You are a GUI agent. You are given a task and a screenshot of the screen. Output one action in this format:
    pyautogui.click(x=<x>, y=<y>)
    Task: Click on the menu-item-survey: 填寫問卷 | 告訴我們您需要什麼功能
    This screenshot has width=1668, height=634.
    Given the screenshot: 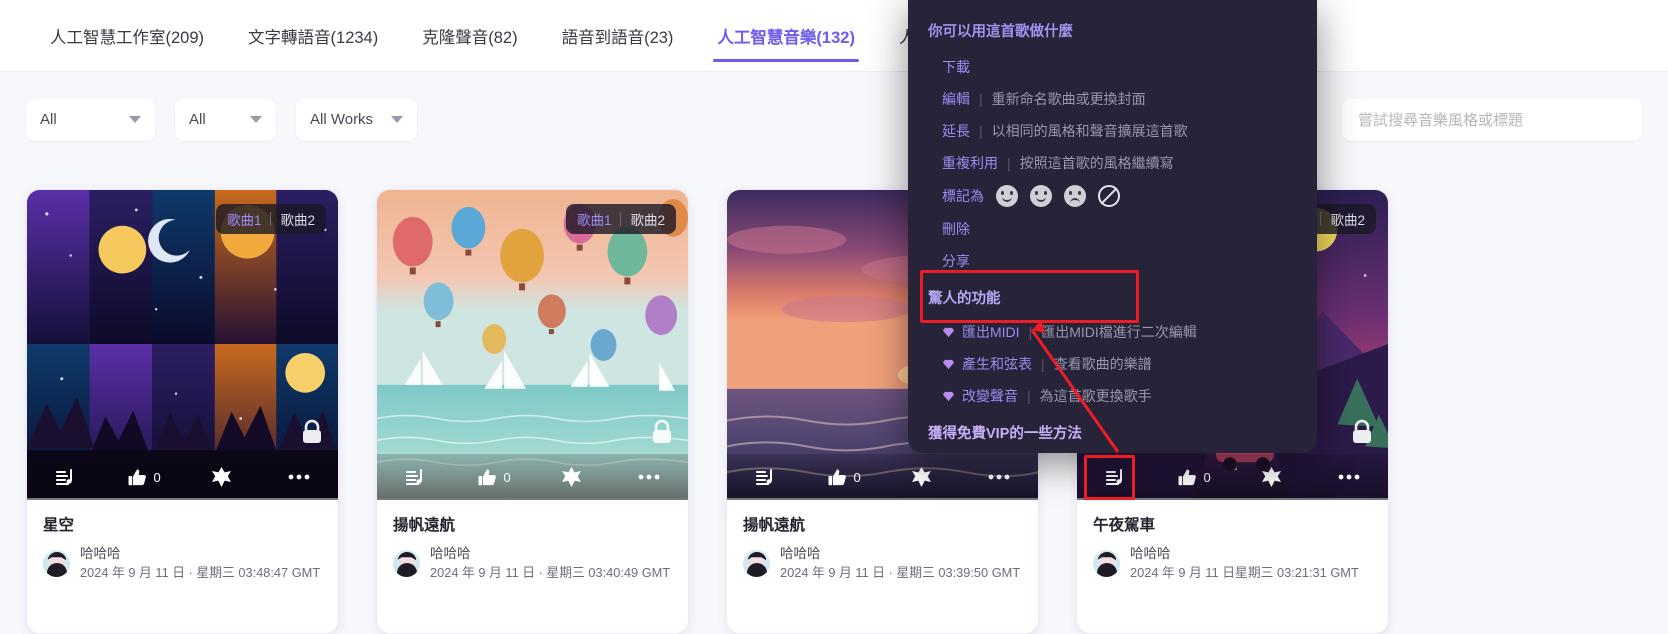 What is the action you would take?
    pyautogui.click(x=1112, y=452)
    